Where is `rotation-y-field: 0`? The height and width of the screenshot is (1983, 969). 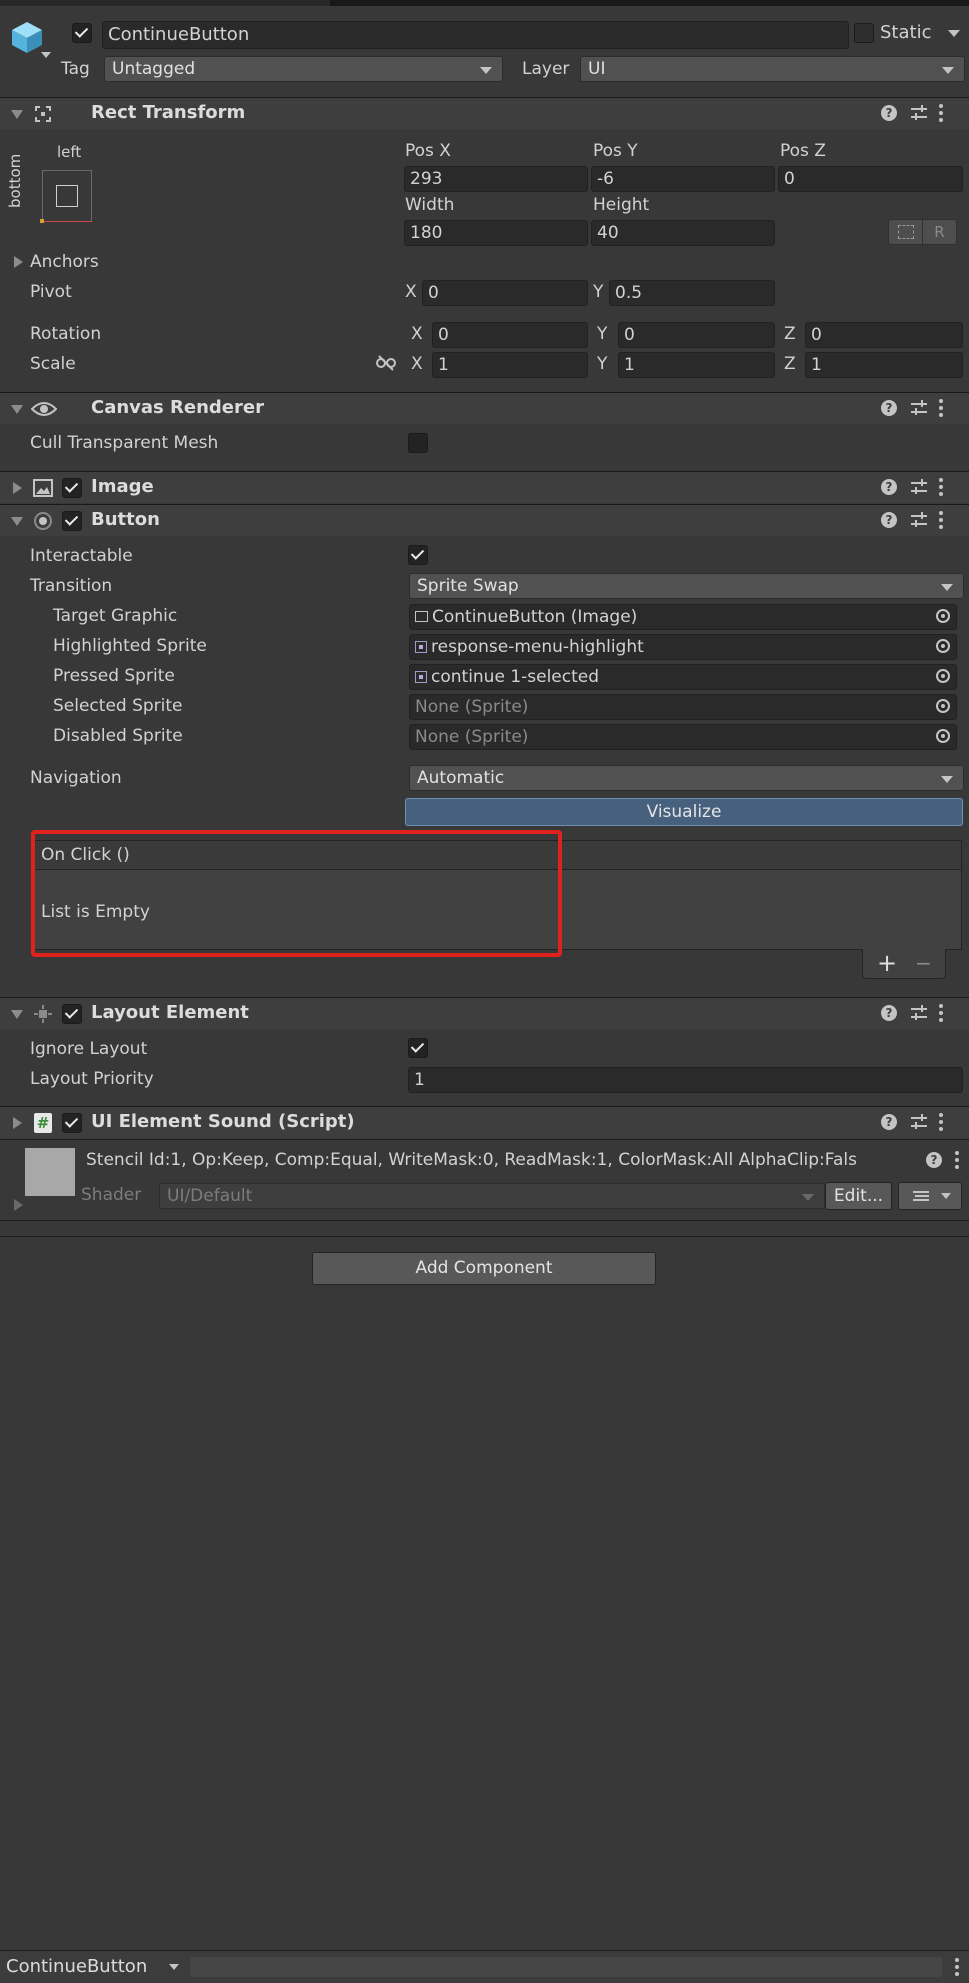
rotation-y-field: 0 is located at coordinates (696, 335).